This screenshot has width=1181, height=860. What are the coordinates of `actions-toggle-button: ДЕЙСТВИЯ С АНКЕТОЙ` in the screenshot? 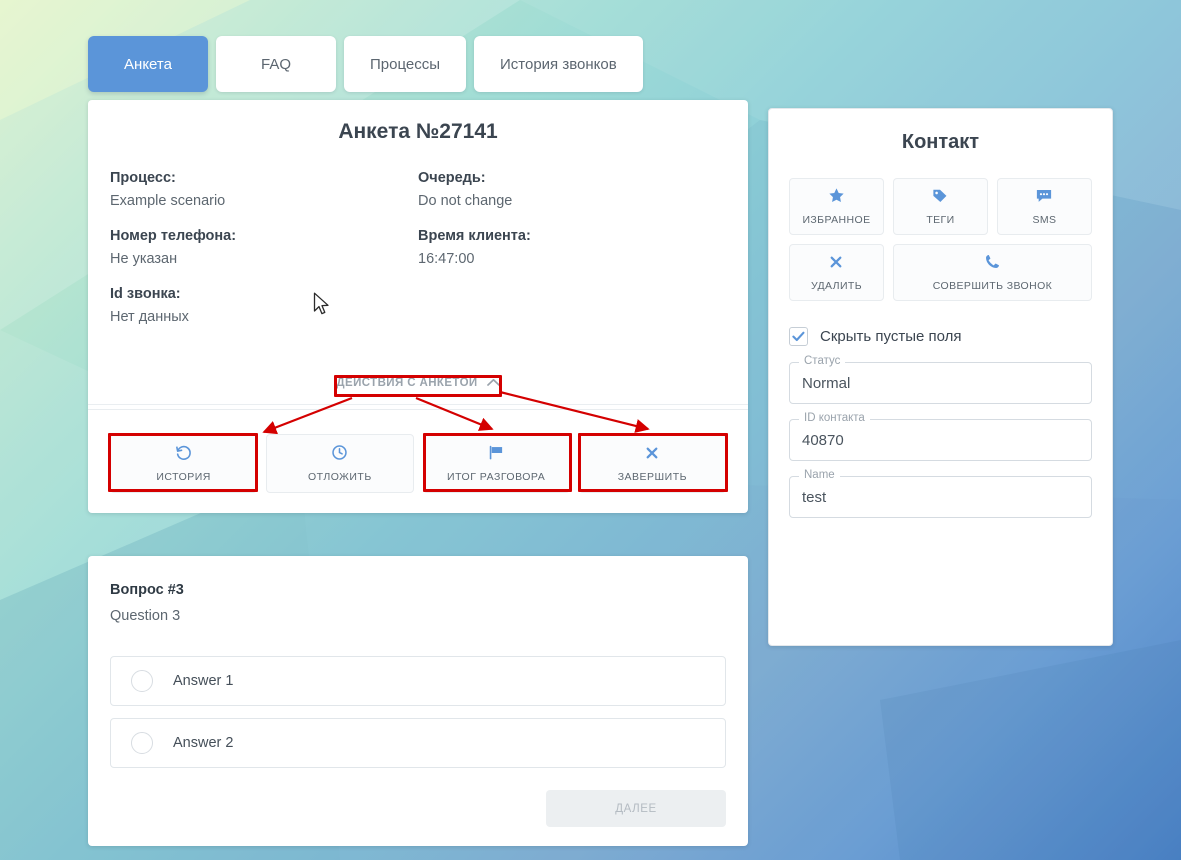 It's located at (418, 382).